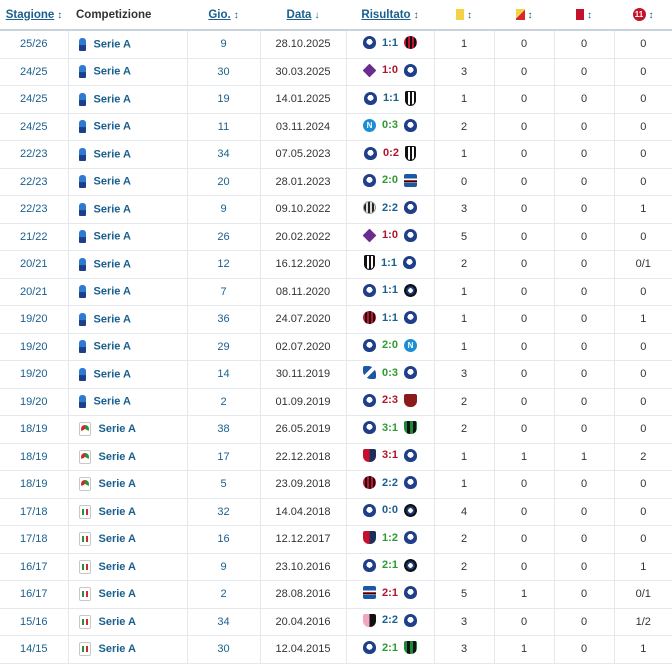 The image size is (672, 664). I want to click on season-cell: 17/18, so click(34, 539).